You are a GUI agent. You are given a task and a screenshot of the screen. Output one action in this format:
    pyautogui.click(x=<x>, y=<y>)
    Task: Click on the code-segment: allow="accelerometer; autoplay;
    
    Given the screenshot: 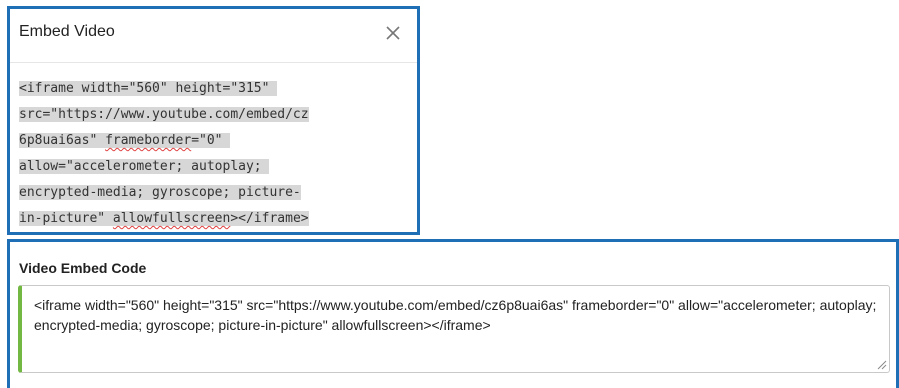 What is the action you would take?
    pyautogui.click(x=144, y=166)
    